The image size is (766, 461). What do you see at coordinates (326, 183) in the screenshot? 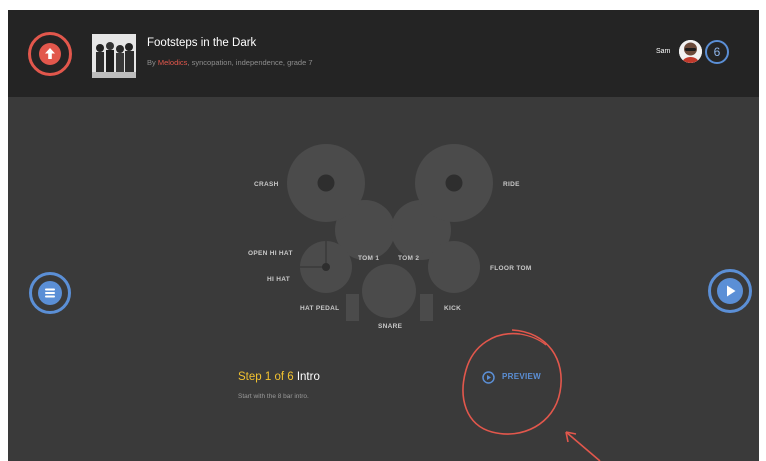
I see `crash-bell` at bounding box center [326, 183].